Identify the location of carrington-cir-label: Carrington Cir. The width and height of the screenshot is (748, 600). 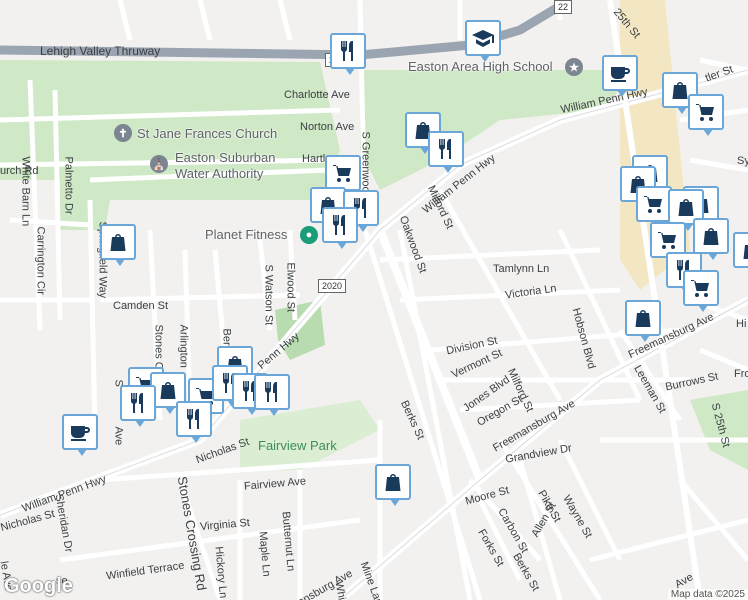
(40, 260).